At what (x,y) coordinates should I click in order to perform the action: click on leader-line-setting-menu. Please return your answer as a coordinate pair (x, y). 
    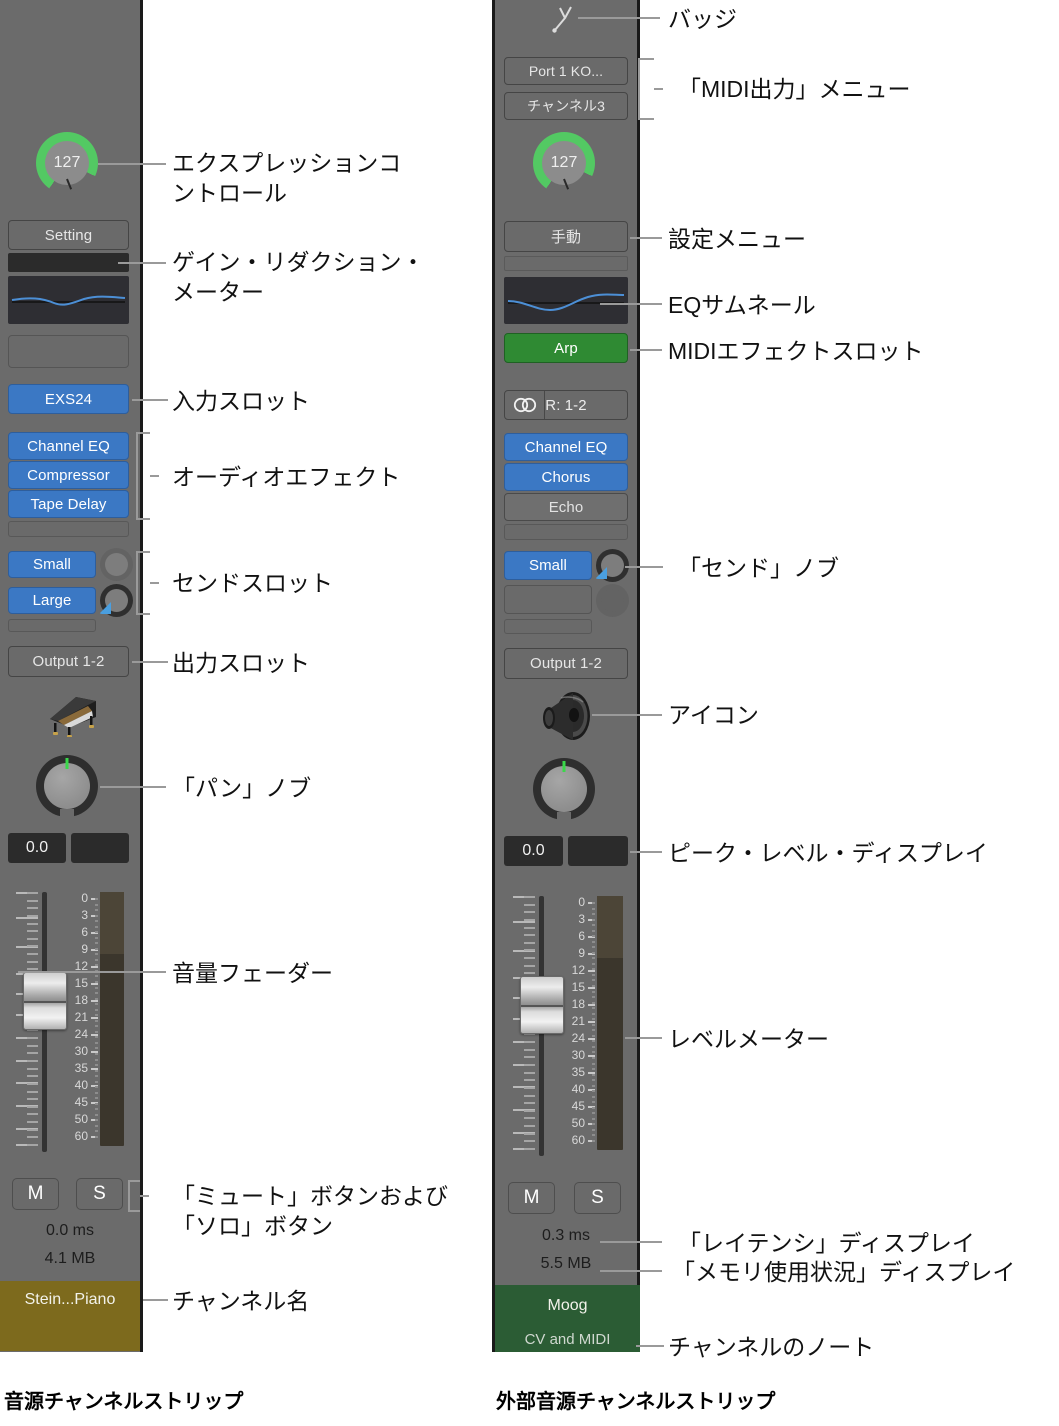
    Looking at the image, I should click on (646, 238).